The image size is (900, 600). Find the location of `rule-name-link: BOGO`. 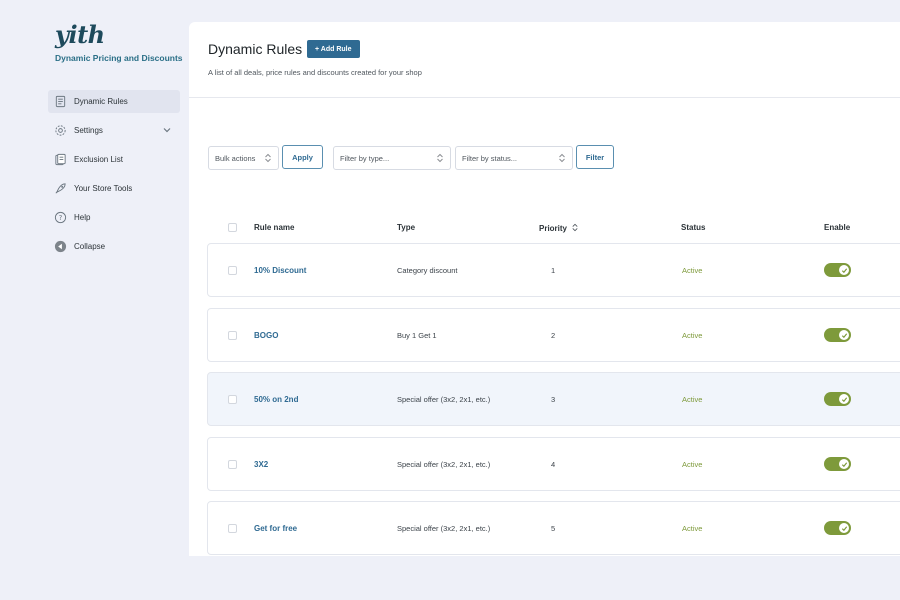

rule-name-link: BOGO is located at coordinates (266, 335).